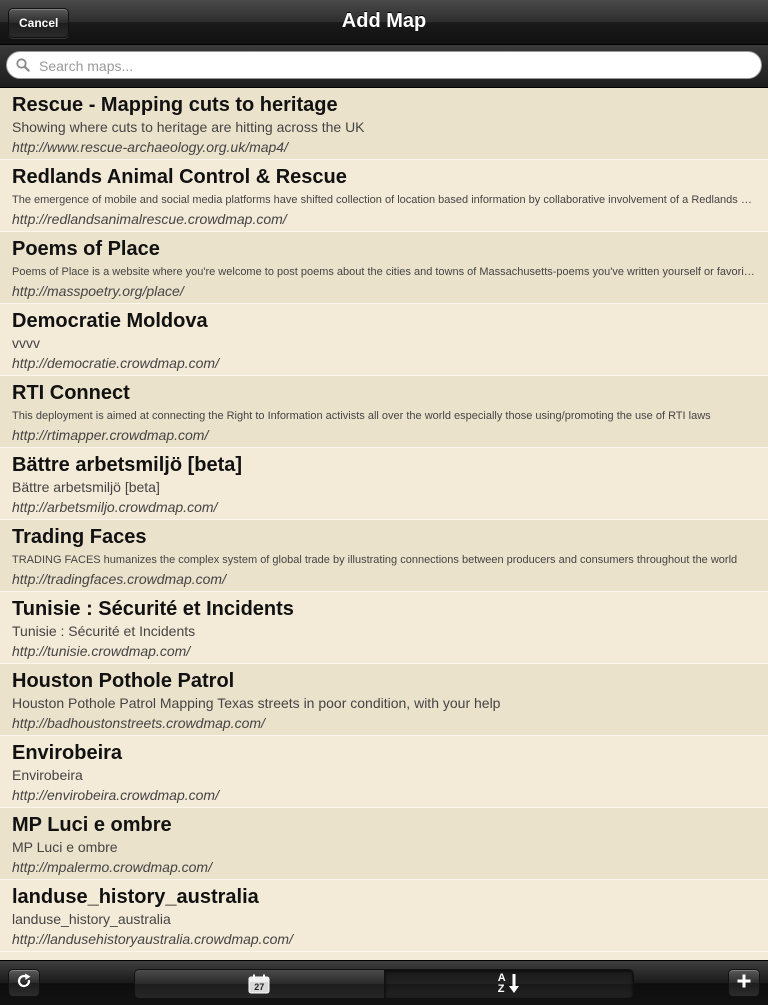 Image resolution: width=768 pixels, height=1005 pixels. What do you see at coordinates (104, 631) in the screenshot?
I see `map-description: Tunisie : Sécurité et Incidents` at bounding box center [104, 631].